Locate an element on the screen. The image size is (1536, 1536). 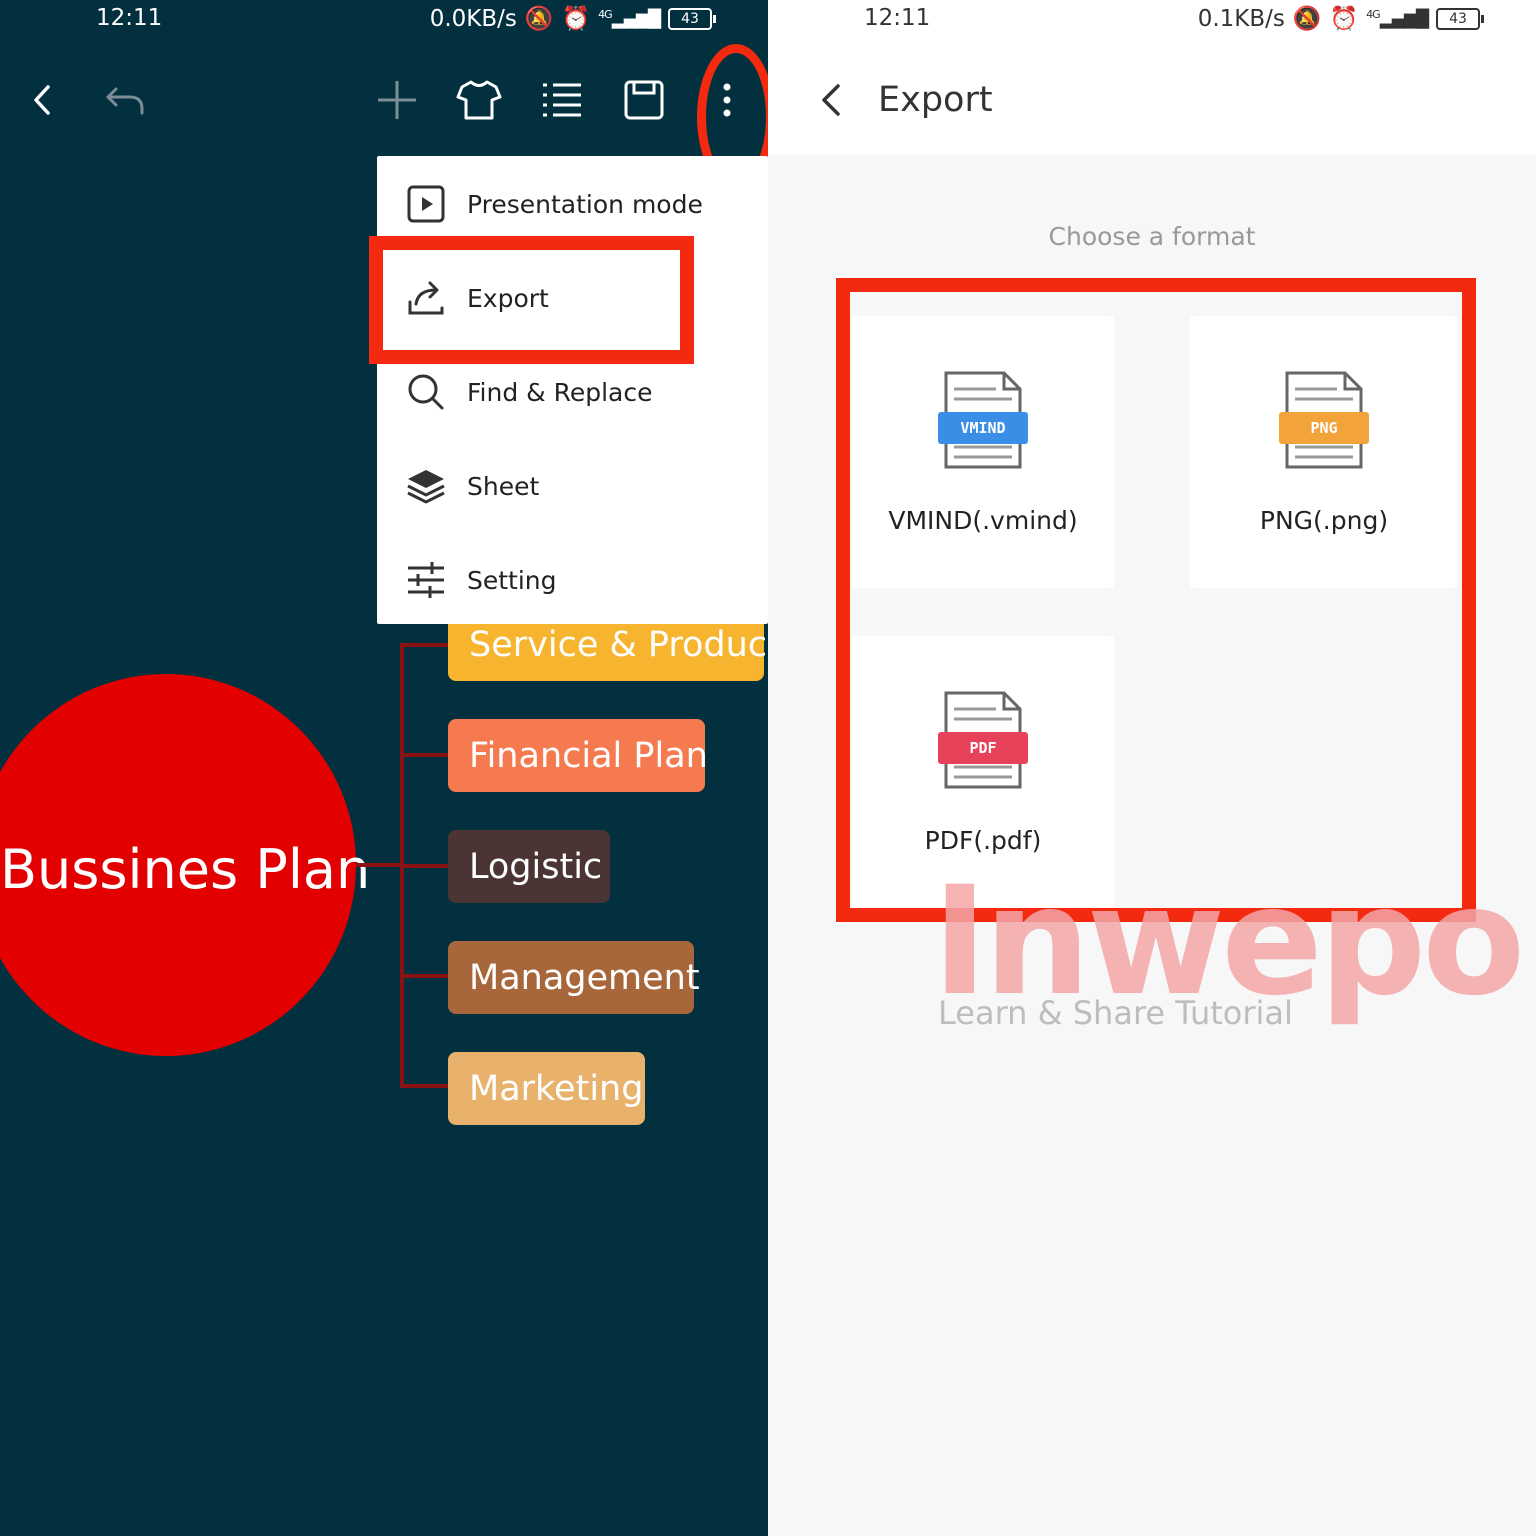
topic-label: Management is located at coordinates (584, 977).